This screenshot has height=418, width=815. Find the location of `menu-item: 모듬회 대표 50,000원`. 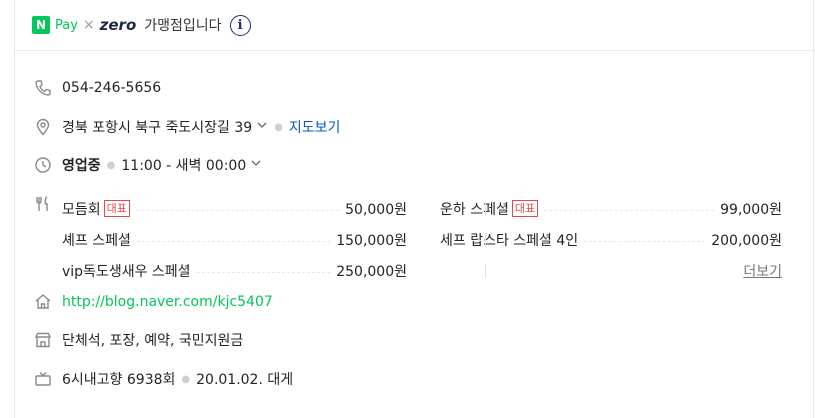

menu-item: 모듬회 대표 50,000원 is located at coordinates (234, 209).